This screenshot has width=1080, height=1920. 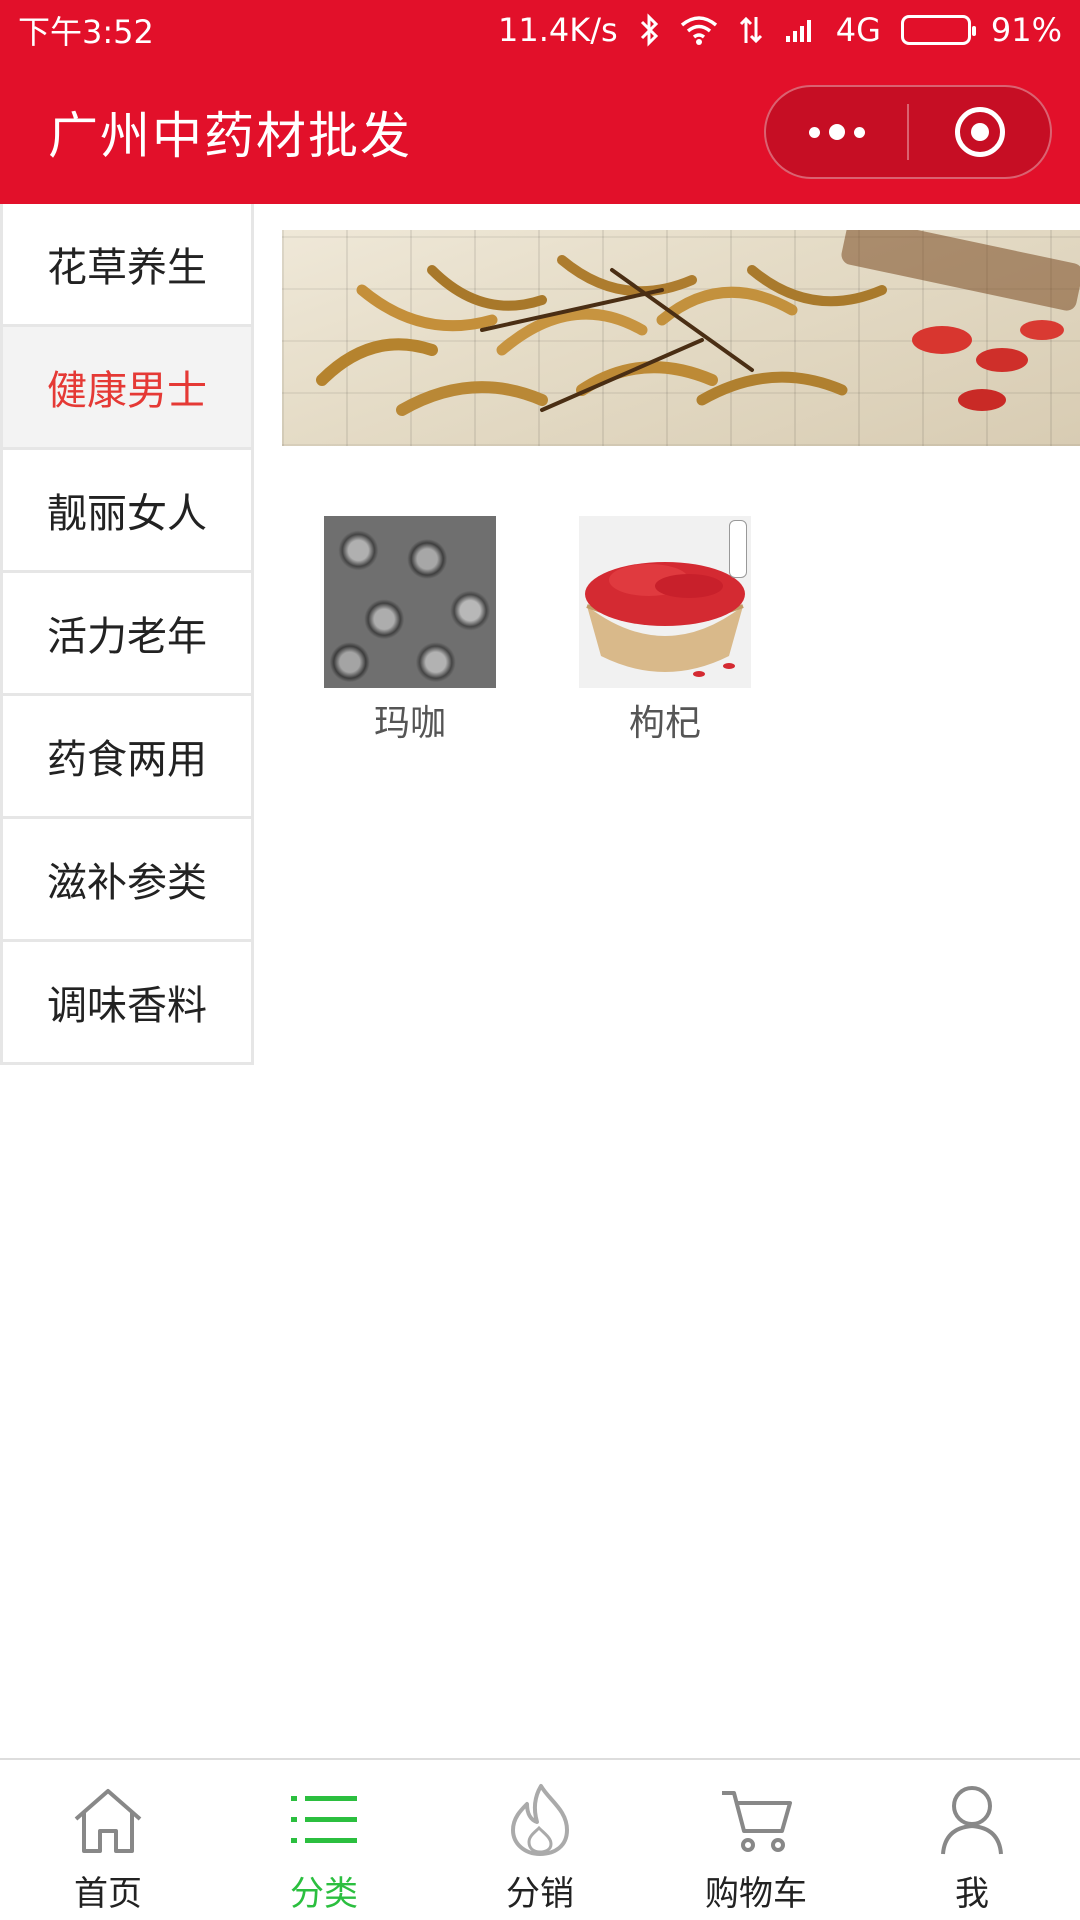 I want to click on more-dots-icon, so click(x=836, y=132).